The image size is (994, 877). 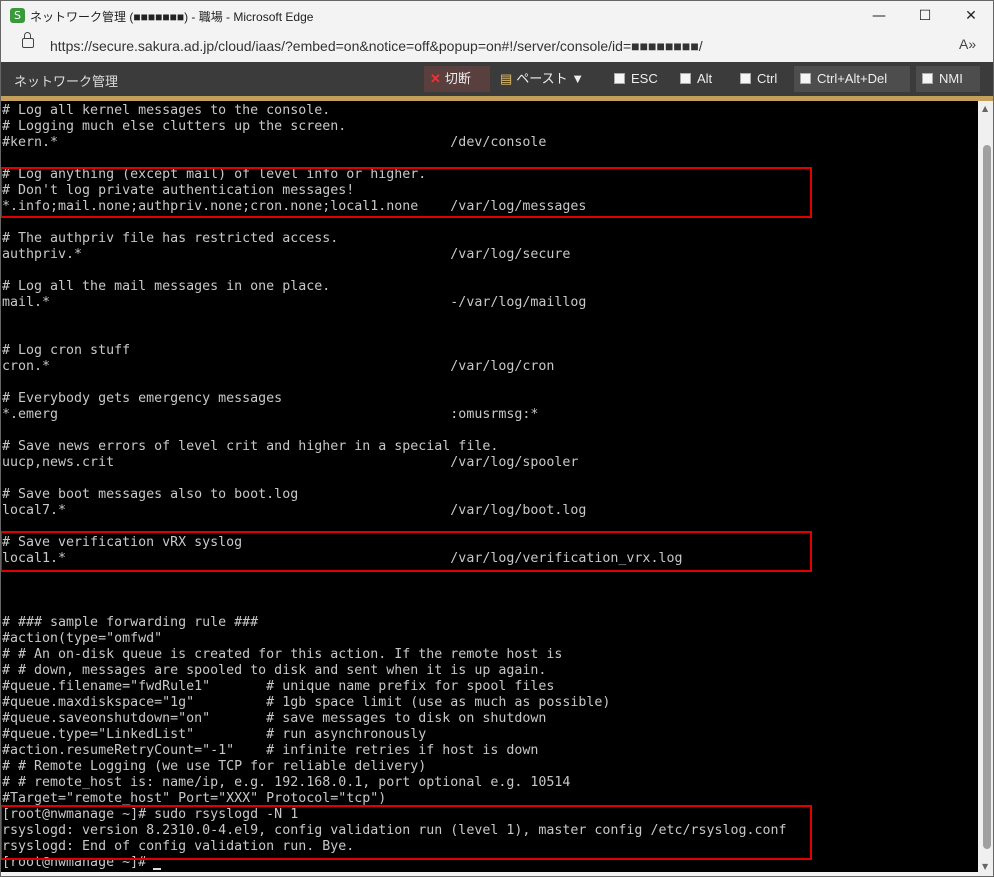 I want to click on highlight-box-validation, so click(x=406, y=832).